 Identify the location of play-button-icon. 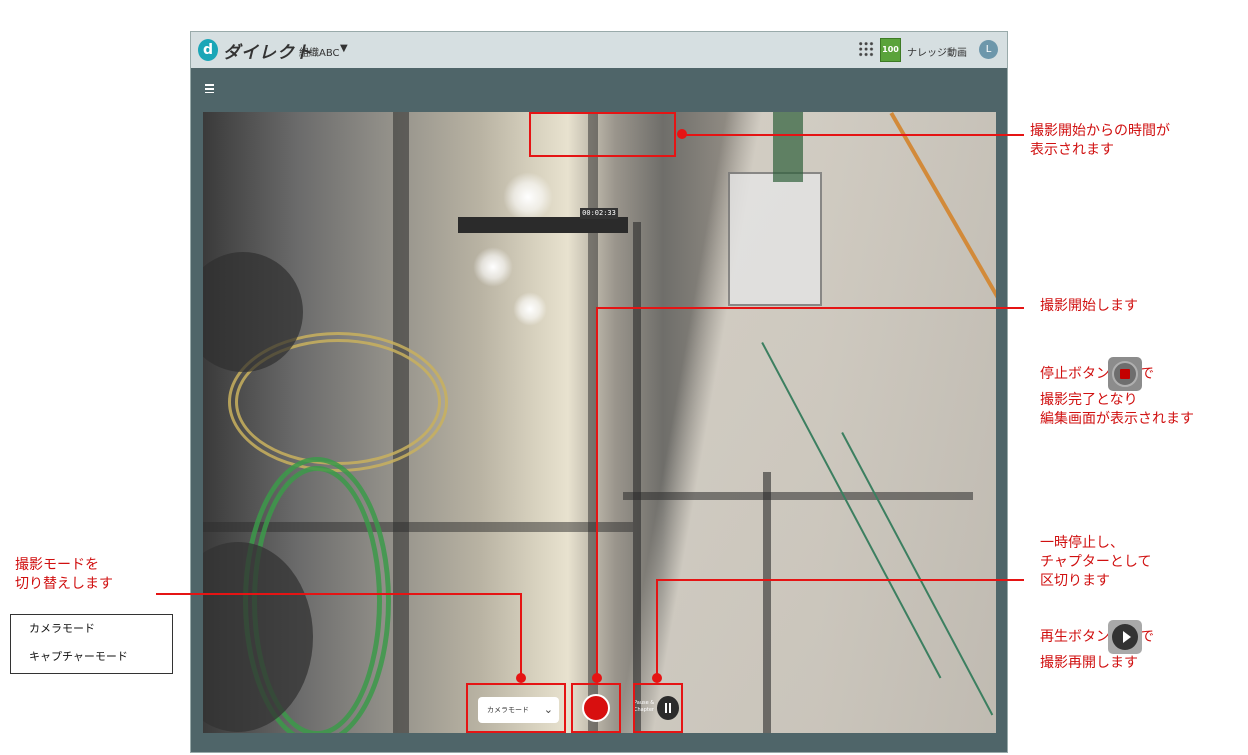
(1125, 637).